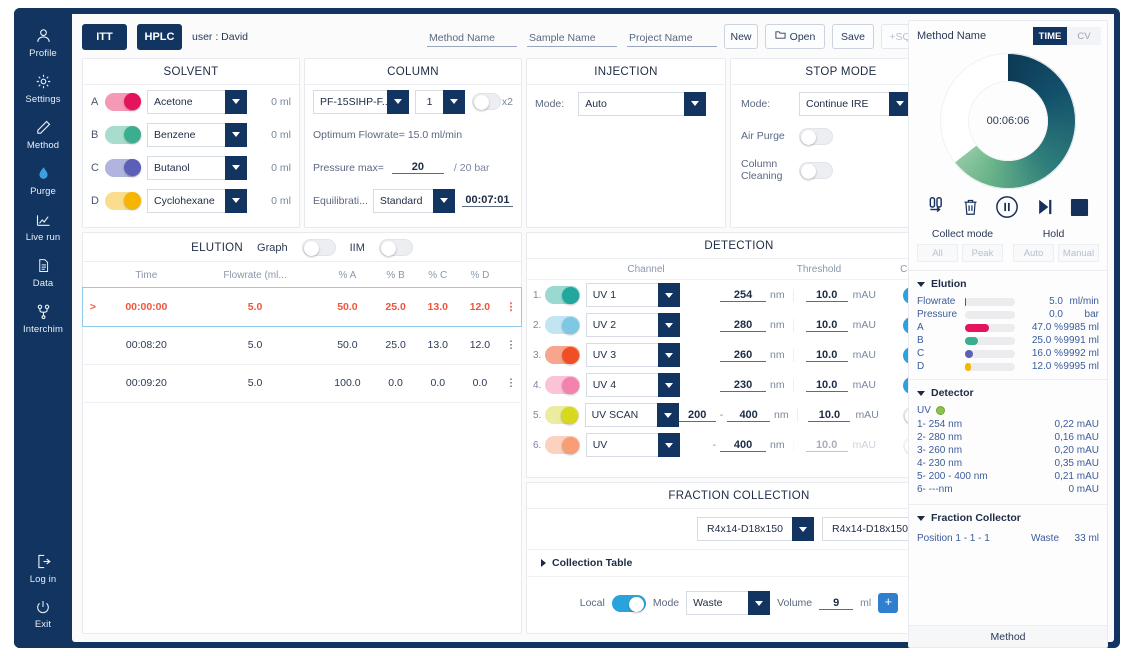 This screenshot has height=656, width=1134. Describe the element at coordinates (43, 613) in the screenshot. I see `sidebar-item-exit: Exit` at that location.